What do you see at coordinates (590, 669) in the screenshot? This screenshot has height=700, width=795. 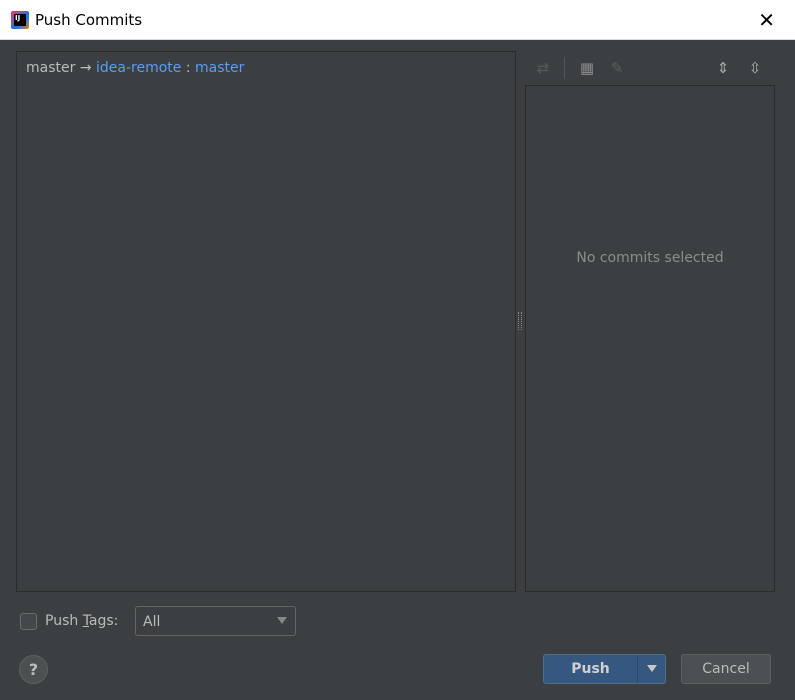 I see `push-button-label: Push` at bounding box center [590, 669].